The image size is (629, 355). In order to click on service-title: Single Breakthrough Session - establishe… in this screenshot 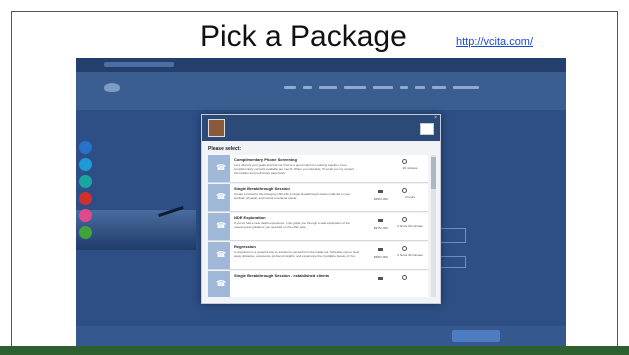, I will do `click(282, 275)`.